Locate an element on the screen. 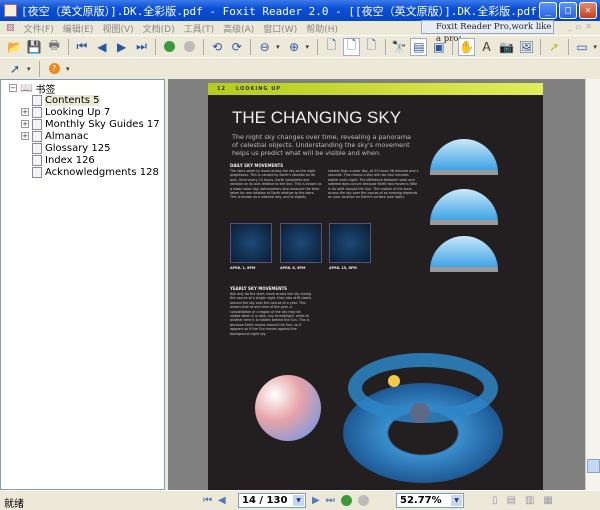  menu-file: 文件(F) is located at coordinates (39, 28).